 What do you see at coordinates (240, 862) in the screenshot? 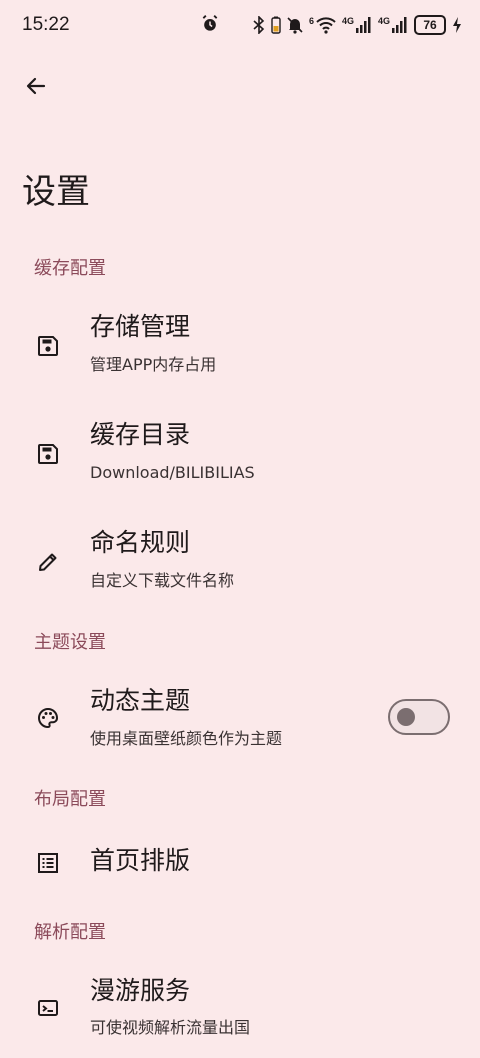
I see `pref-home-layout: 首页排版` at bounding box center [240, 862].